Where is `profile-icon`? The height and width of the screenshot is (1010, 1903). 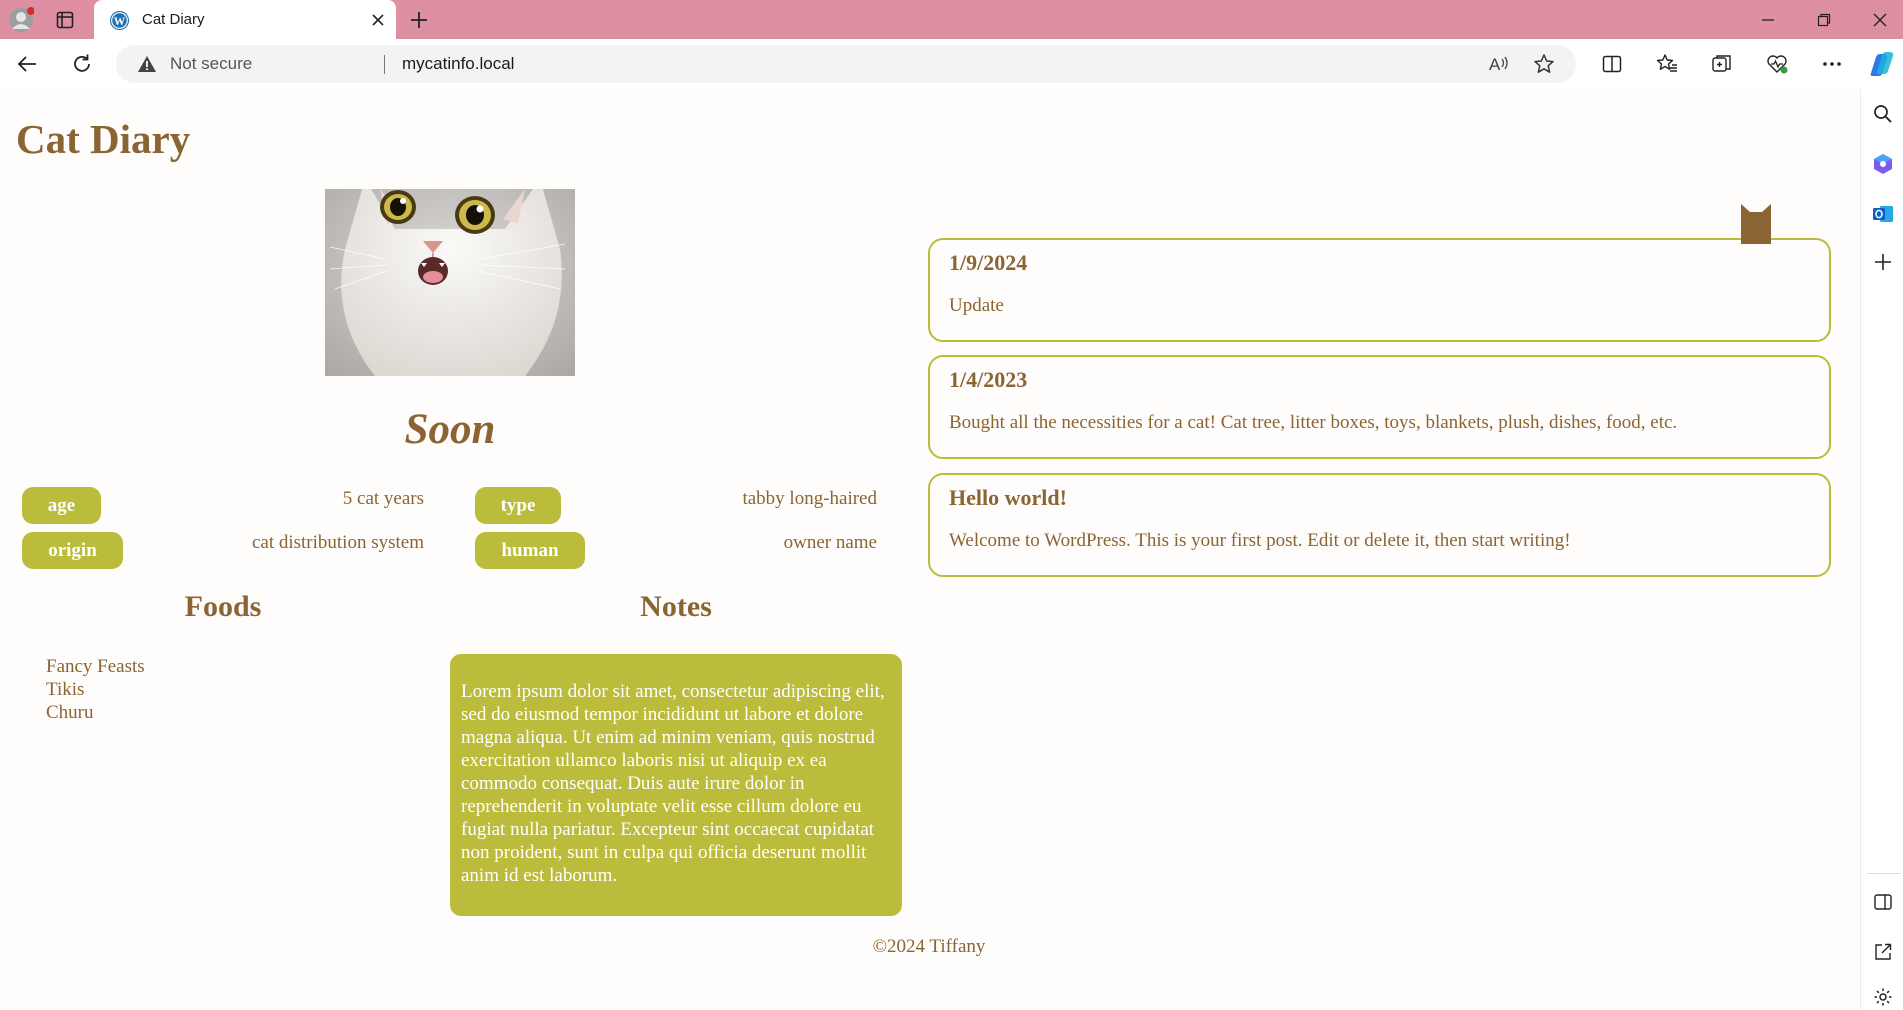 profile-icon is located at coordinates (21, 19).